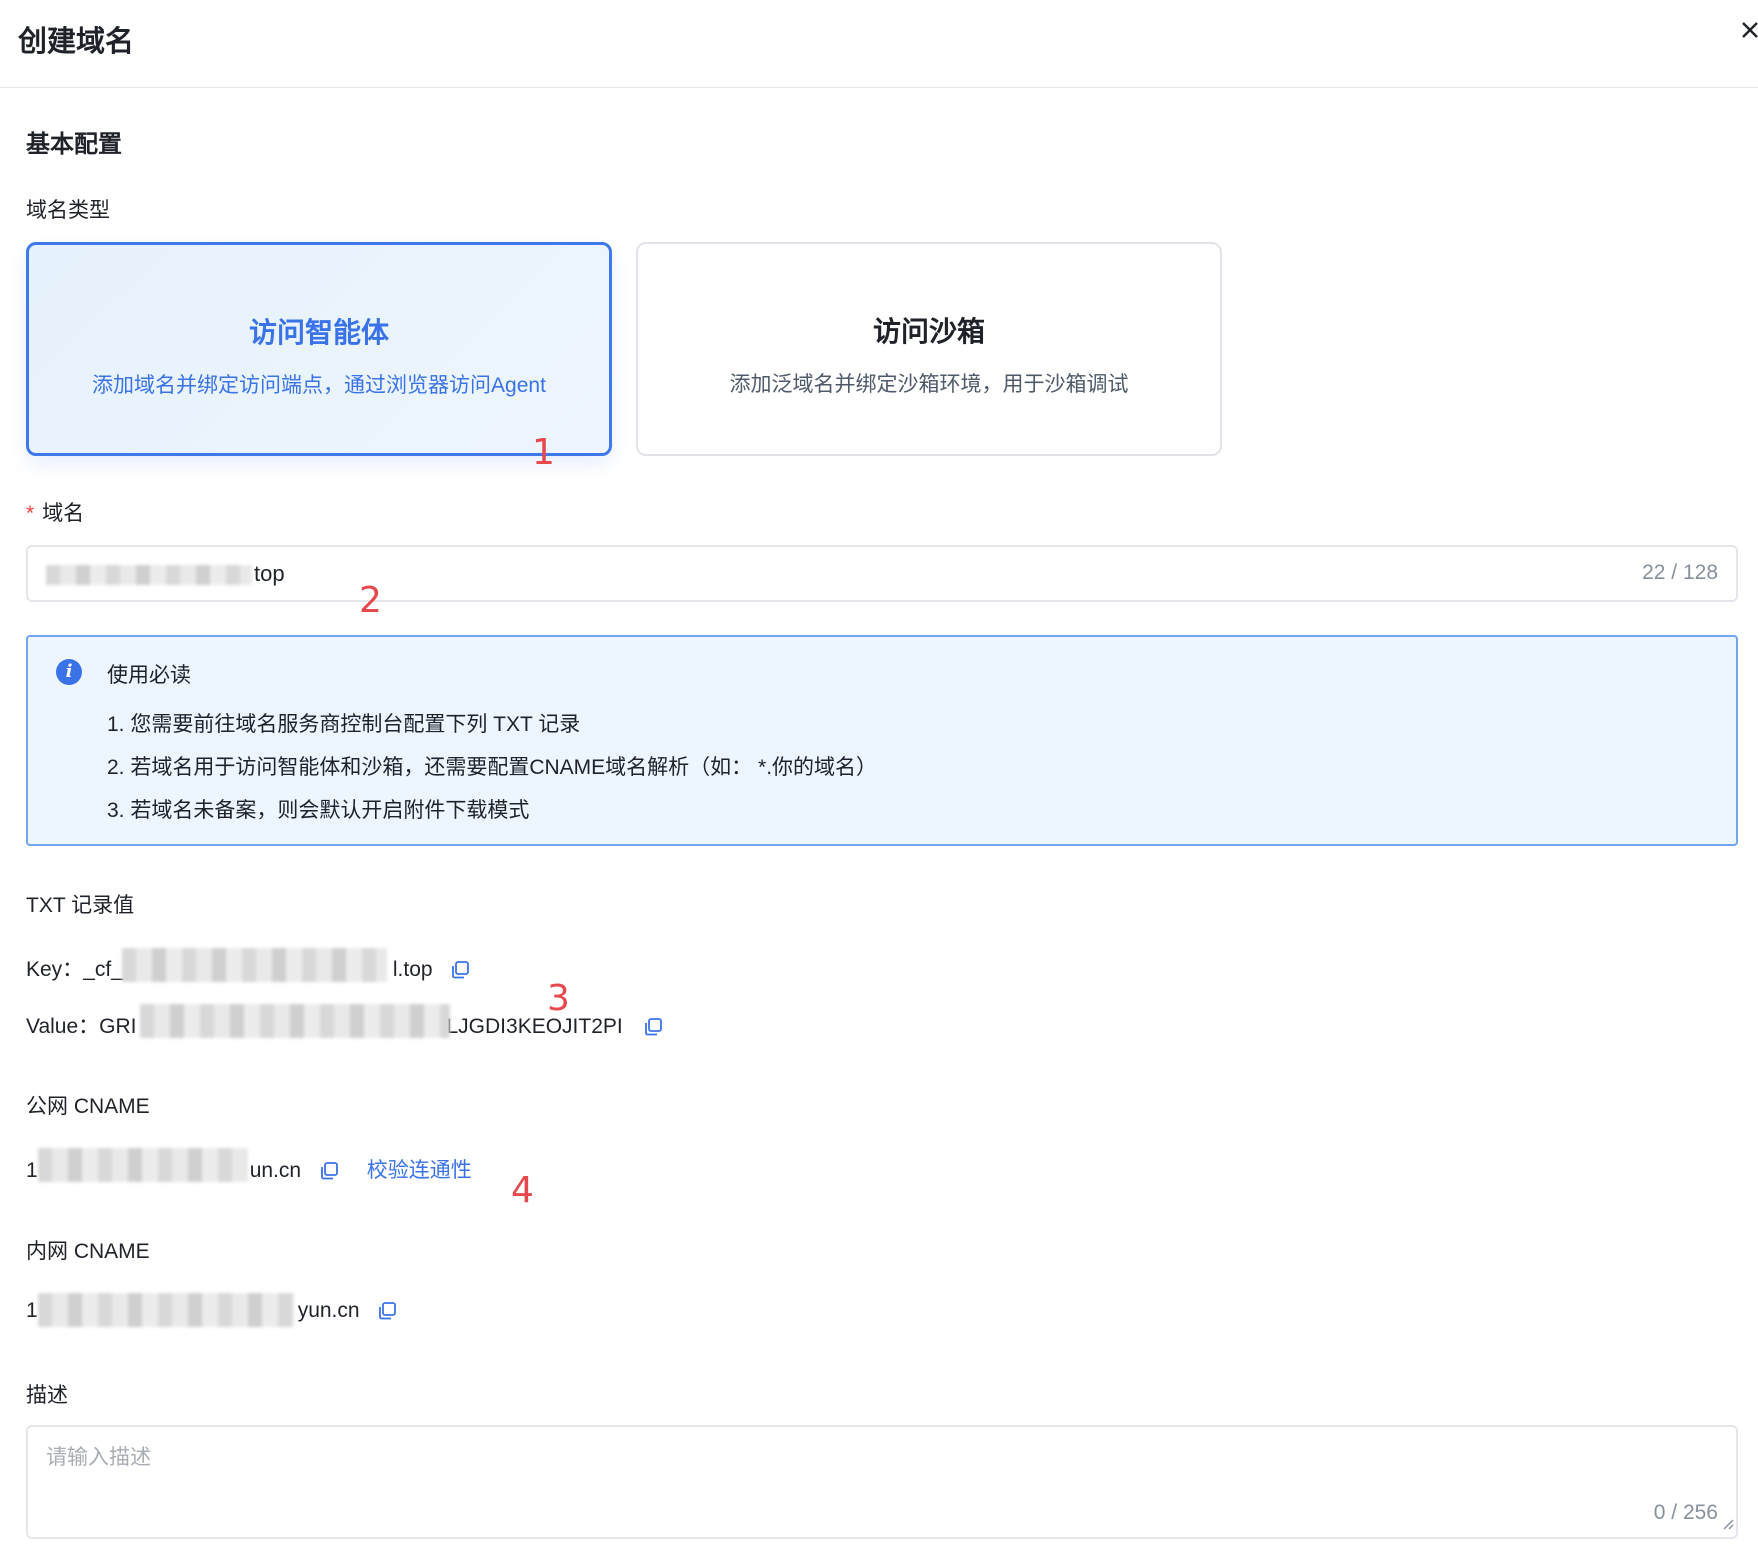  Describe the element at coordinates (412, 969) in the screenshot. I see `key-suffix: l.top` at that location.